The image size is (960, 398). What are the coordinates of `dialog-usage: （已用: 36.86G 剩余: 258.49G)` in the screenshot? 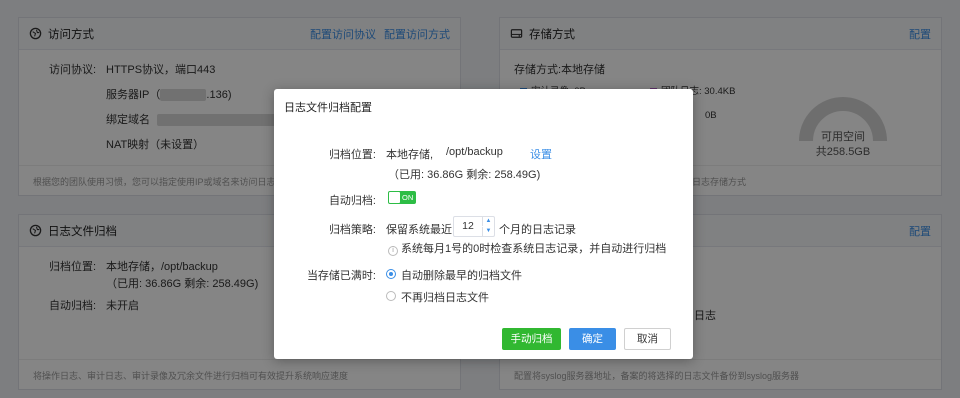 It's located at (464, 175).